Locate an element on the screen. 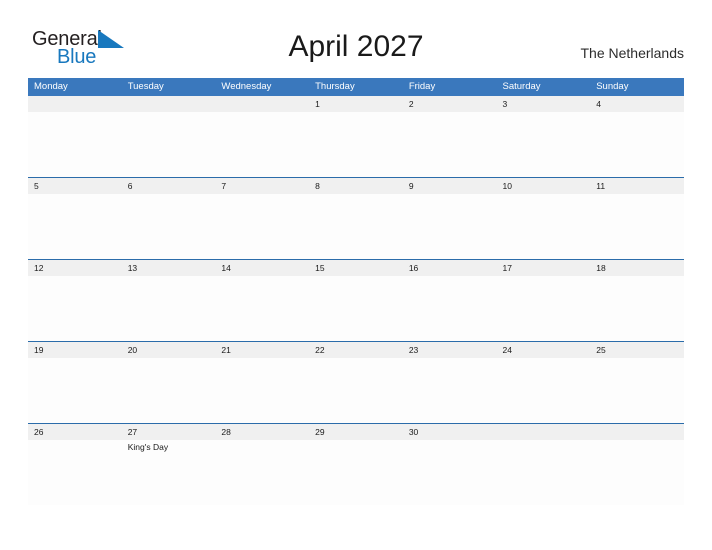 This screenshot has width=712, height=550. day-number: 13 is located at coordinates (169, 268).